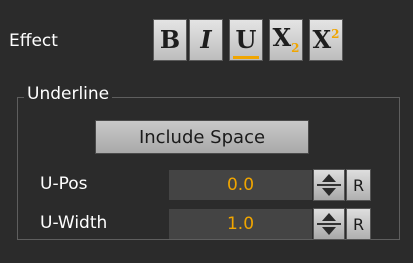 This screenshot has width=413, height=263. I want to click on superscript-button: X2, so click(326, 40).